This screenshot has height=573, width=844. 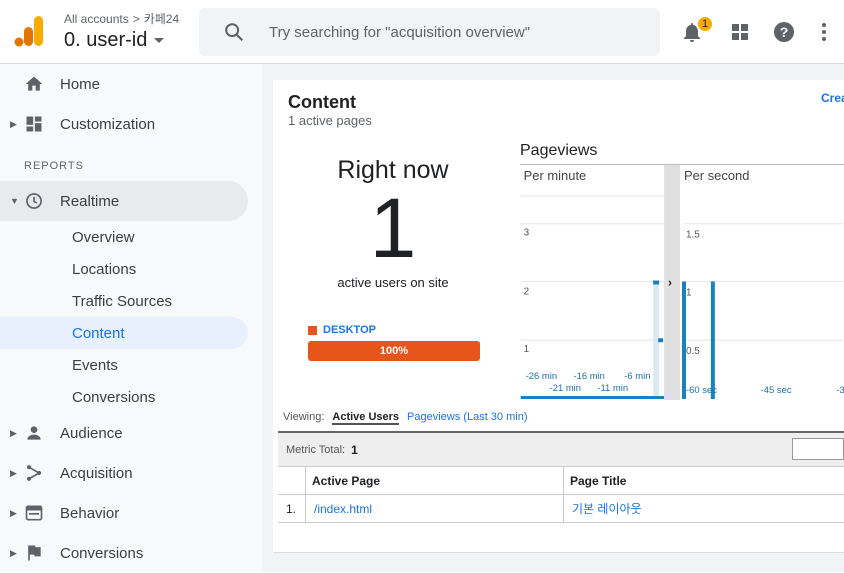 I want to click on desktop-share-bar: 100%, so click(x=394, y=351).